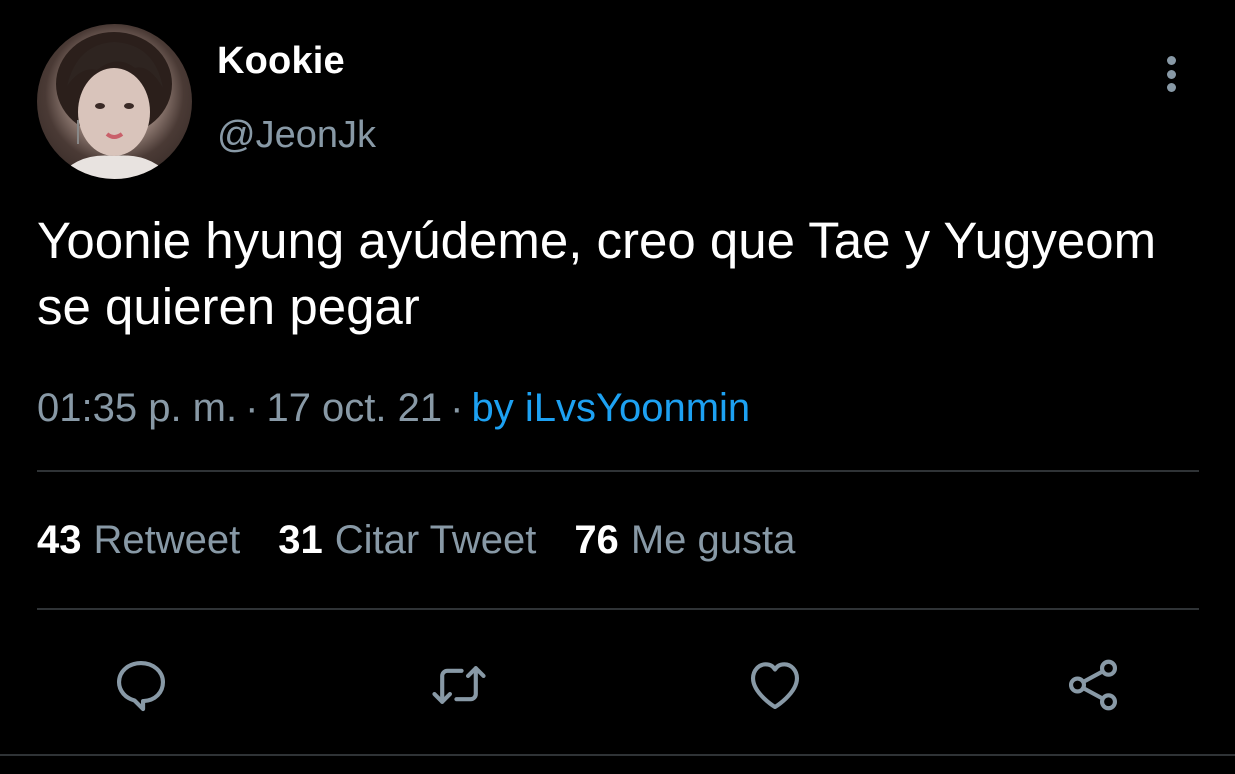 This screenshot has width=1235, height=774. What do you see at coordinates (1171, 60) in the screenshot?
I see `more-vertical-icon` at bounding box center [1171, 60].